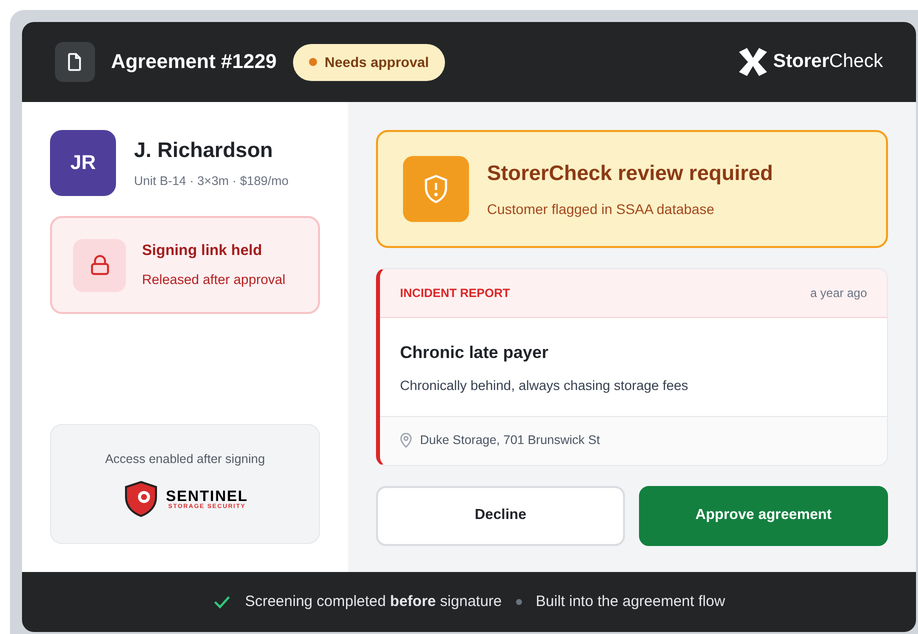  Describe the element at coordinates (221, 602) in the screenshot. I see `checkmark-icon` at that location.